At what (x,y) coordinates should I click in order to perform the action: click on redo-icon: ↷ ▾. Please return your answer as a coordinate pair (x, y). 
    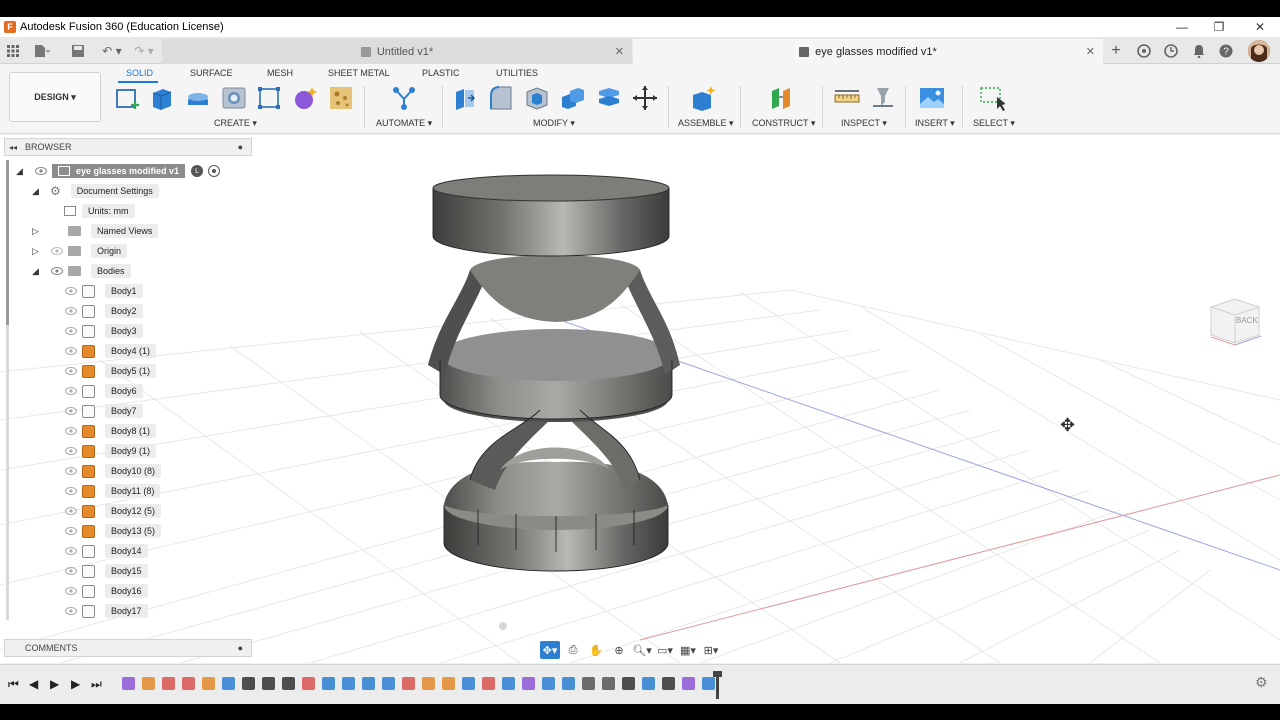
    Looking at the image, I should click on (144, 50).